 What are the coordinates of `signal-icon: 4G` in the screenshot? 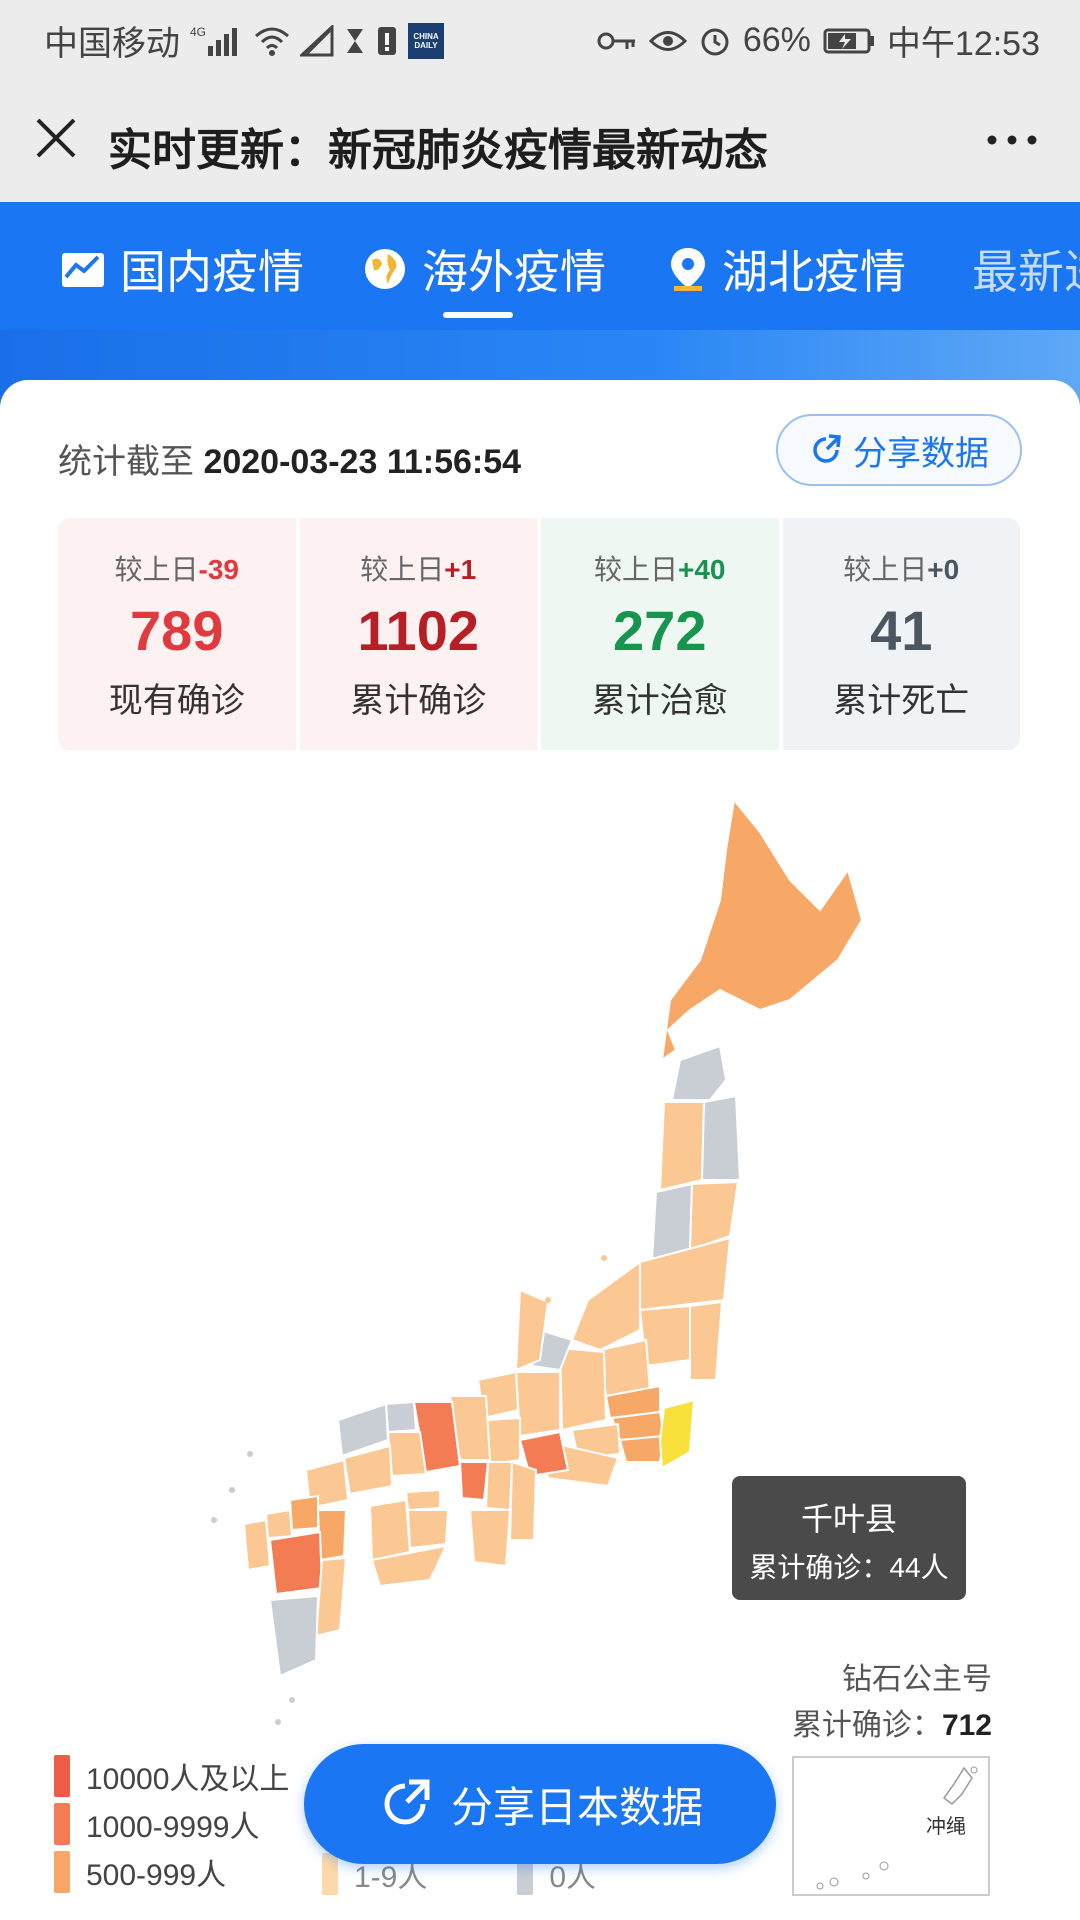 It's located at (217, 41).